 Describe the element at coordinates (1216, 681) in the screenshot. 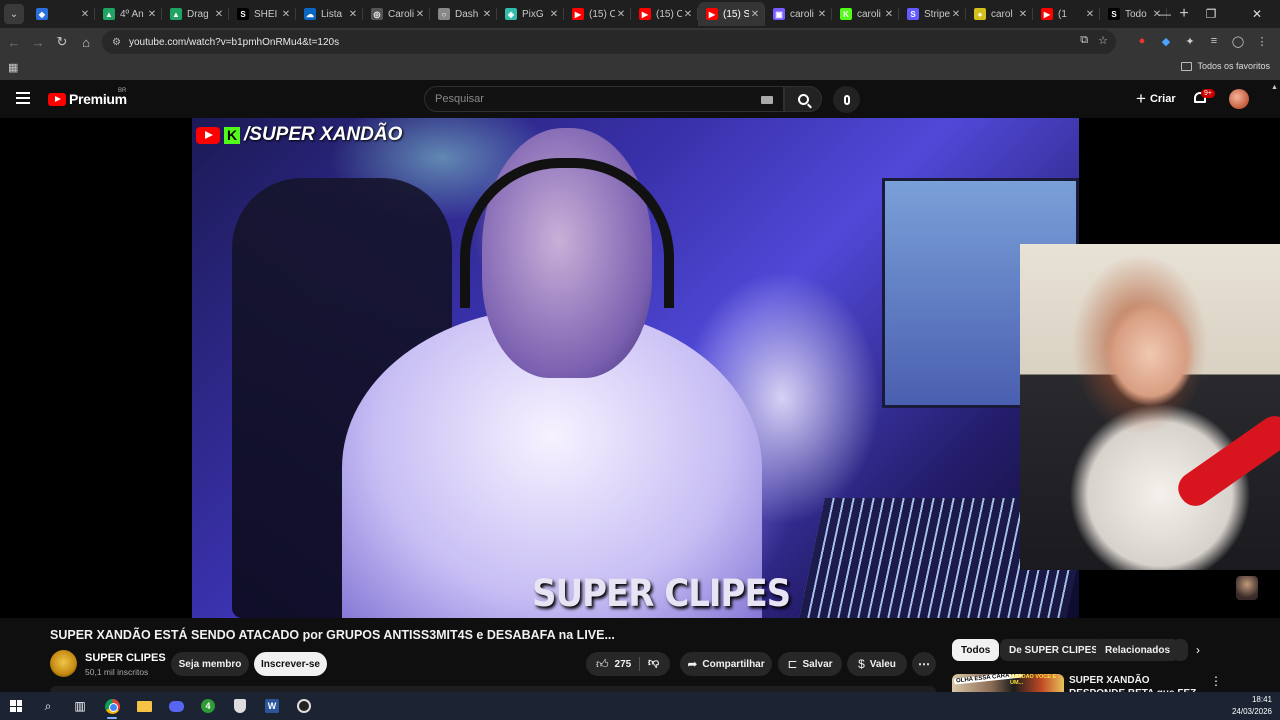

I see `kebab-menu-icon: ⋮` at that location.